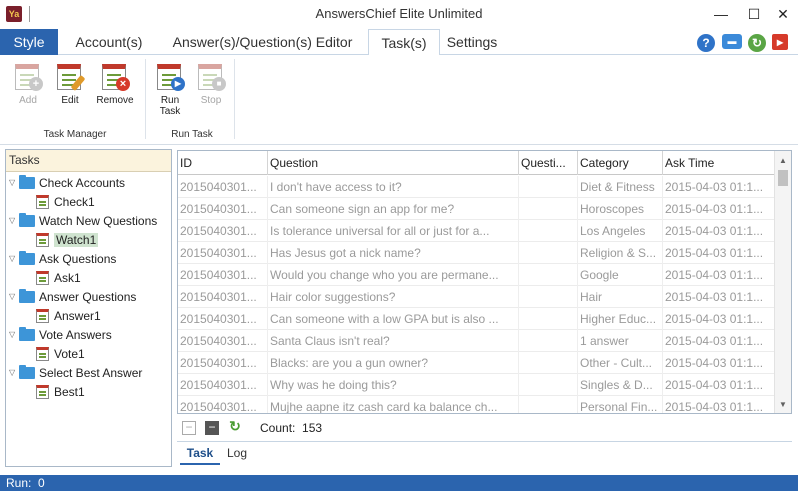 The height and width of the screenshot is (491, 798). What do you see at coordinates (393, 363) in the screenshot?
I see `cell-question: Blacks: are you a gun owner?` at bounding box center [393, 363].